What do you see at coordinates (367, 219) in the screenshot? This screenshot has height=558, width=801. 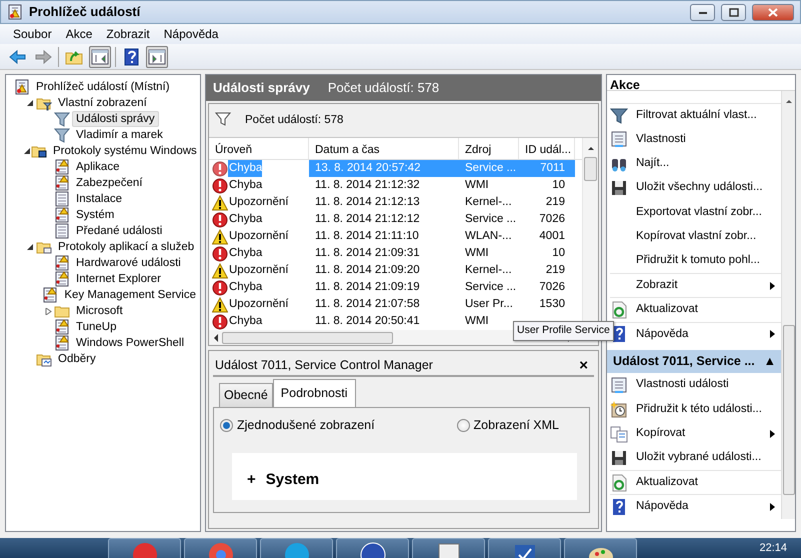 I see `table-cell-text: 11. 8. 2014 21:12:12` at bounding box center [367, 219].